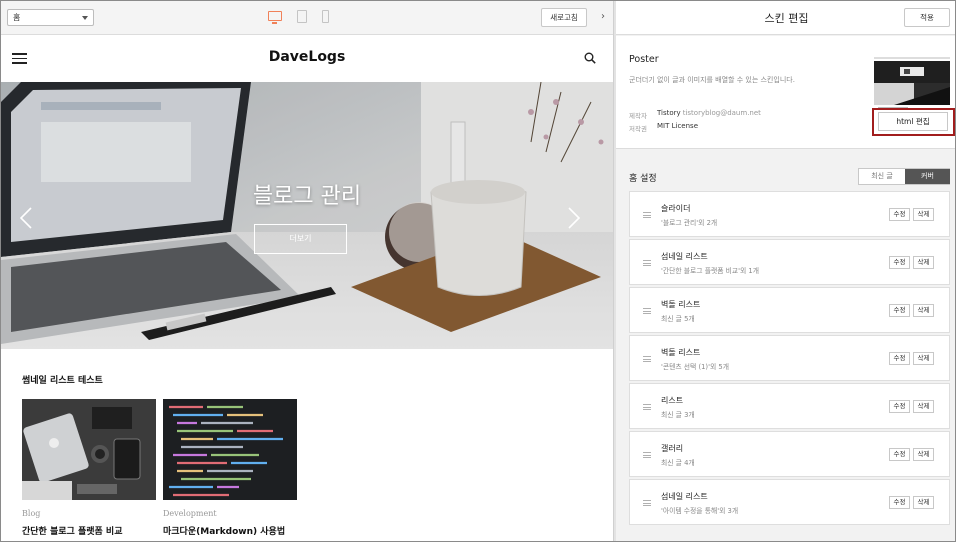  I want to click on author-name: Tistory, so click(669, 113).